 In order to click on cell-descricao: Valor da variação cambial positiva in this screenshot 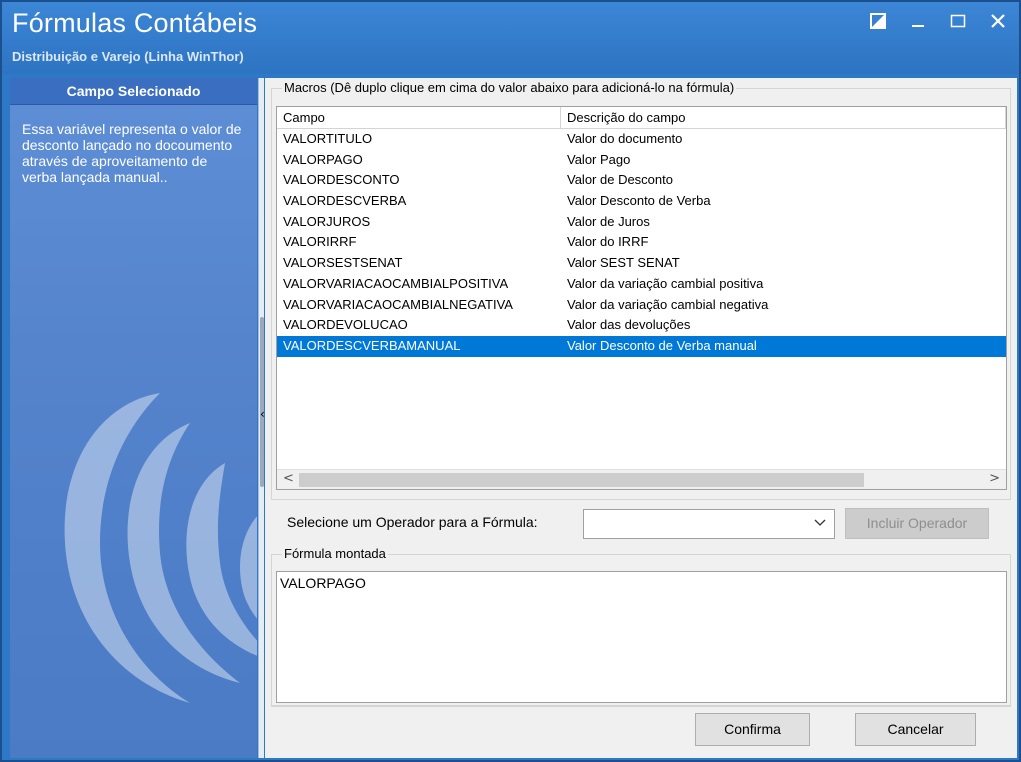, I will do `click(665, 283)`.